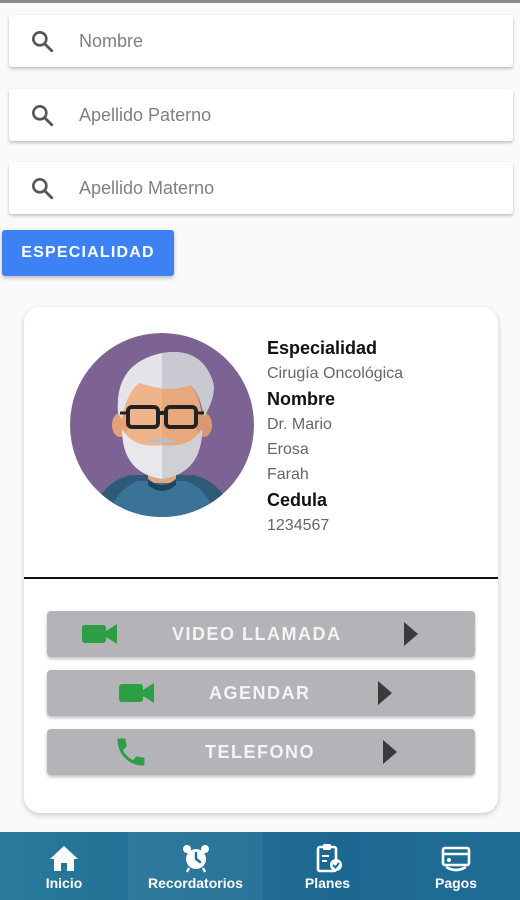 This screenshot has width=520, height=900. I want to click on search-nombre-field, so click(261, 41).